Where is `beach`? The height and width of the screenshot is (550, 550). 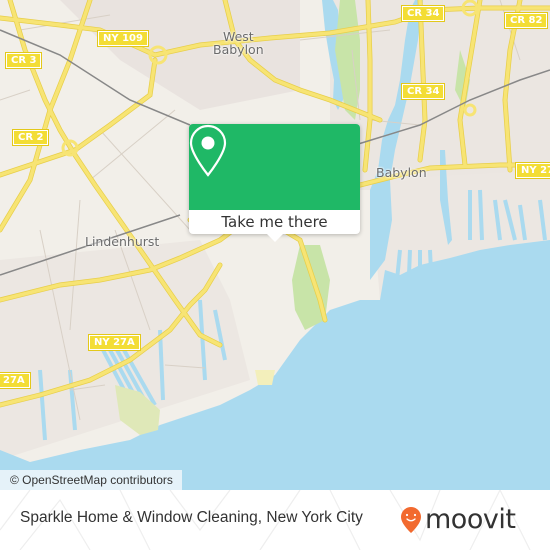
beach is located at coordinates (265, 377).